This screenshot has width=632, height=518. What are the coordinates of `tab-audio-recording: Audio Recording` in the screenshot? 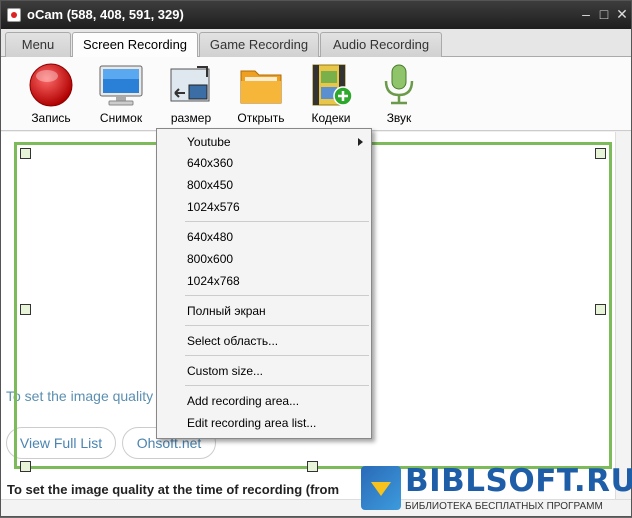 It's located at (381, 45).